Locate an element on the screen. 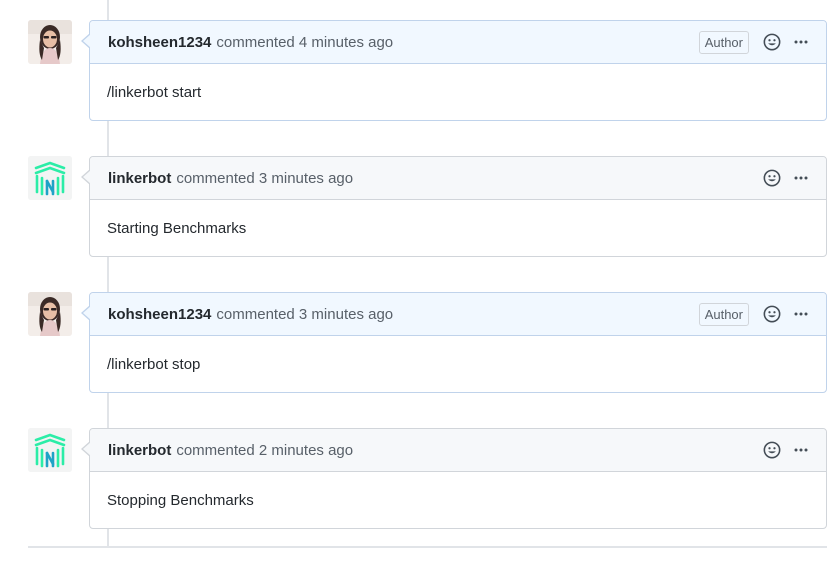 The width and height of the screenshot is (840, 562). comment-body: /linkerbot start is located at coordinates (154, 92).